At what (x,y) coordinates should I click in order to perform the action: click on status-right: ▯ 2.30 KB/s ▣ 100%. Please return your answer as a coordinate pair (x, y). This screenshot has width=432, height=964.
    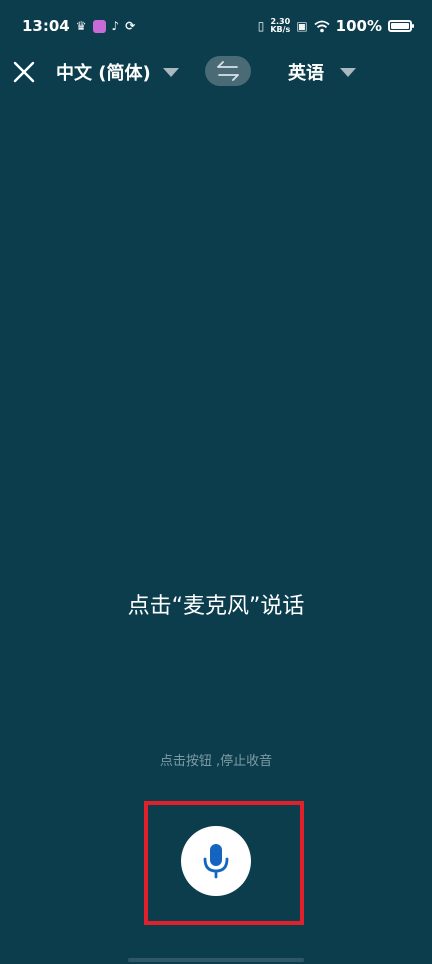
    Looking at the image, I should click on (335, 26).